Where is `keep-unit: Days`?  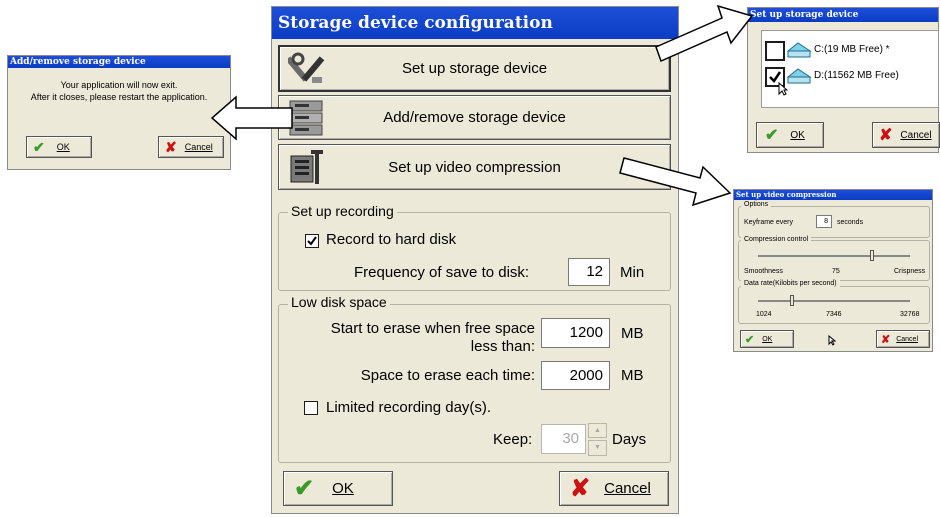 keep-unit: Days is located at coordinates (629, 439).